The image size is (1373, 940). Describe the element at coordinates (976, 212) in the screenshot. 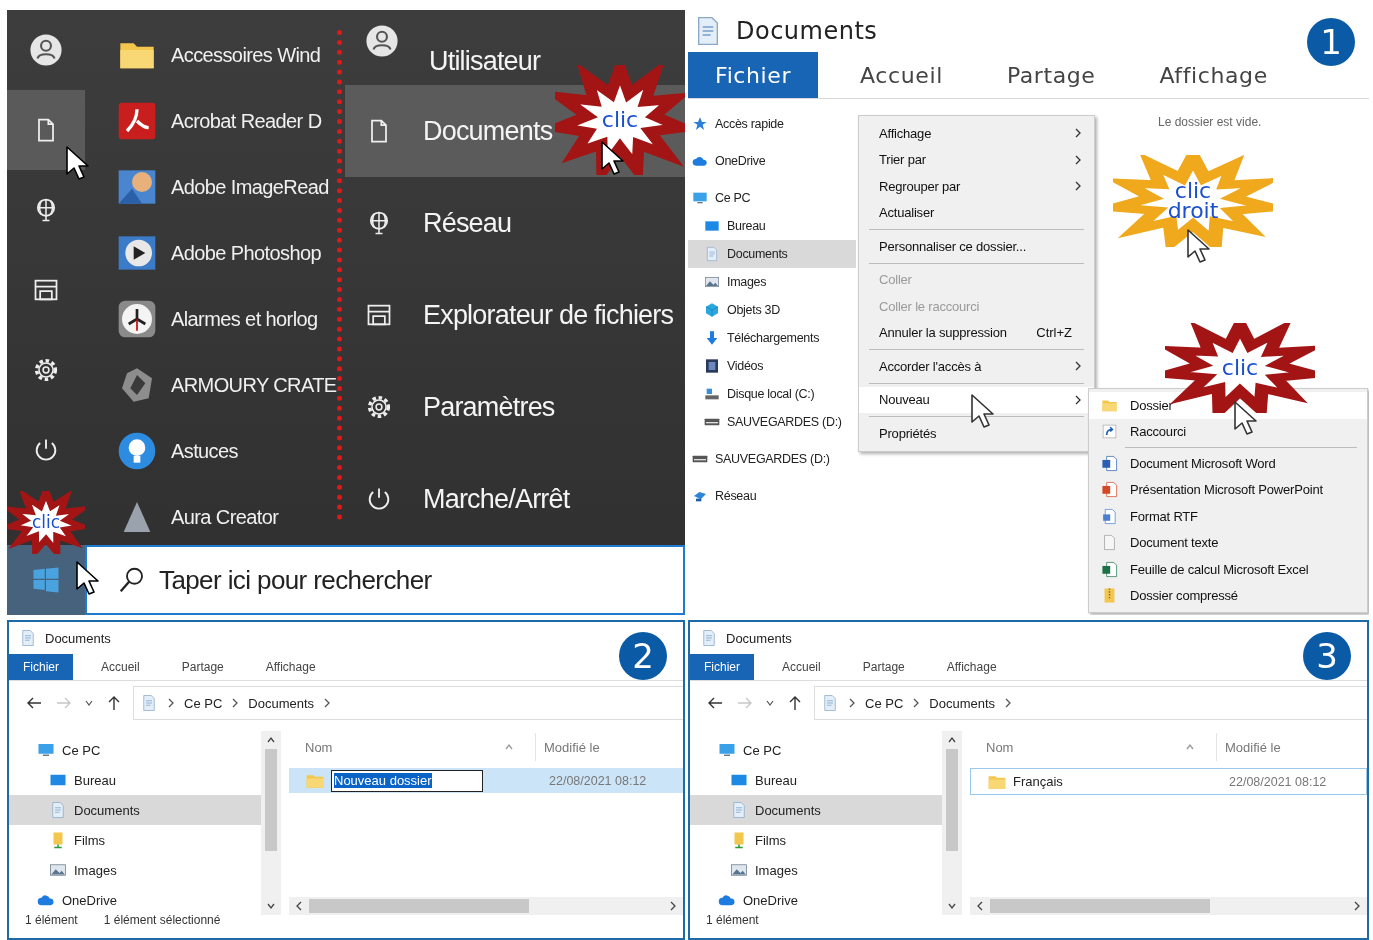

I see `menu-item: Actualiser` at that location.